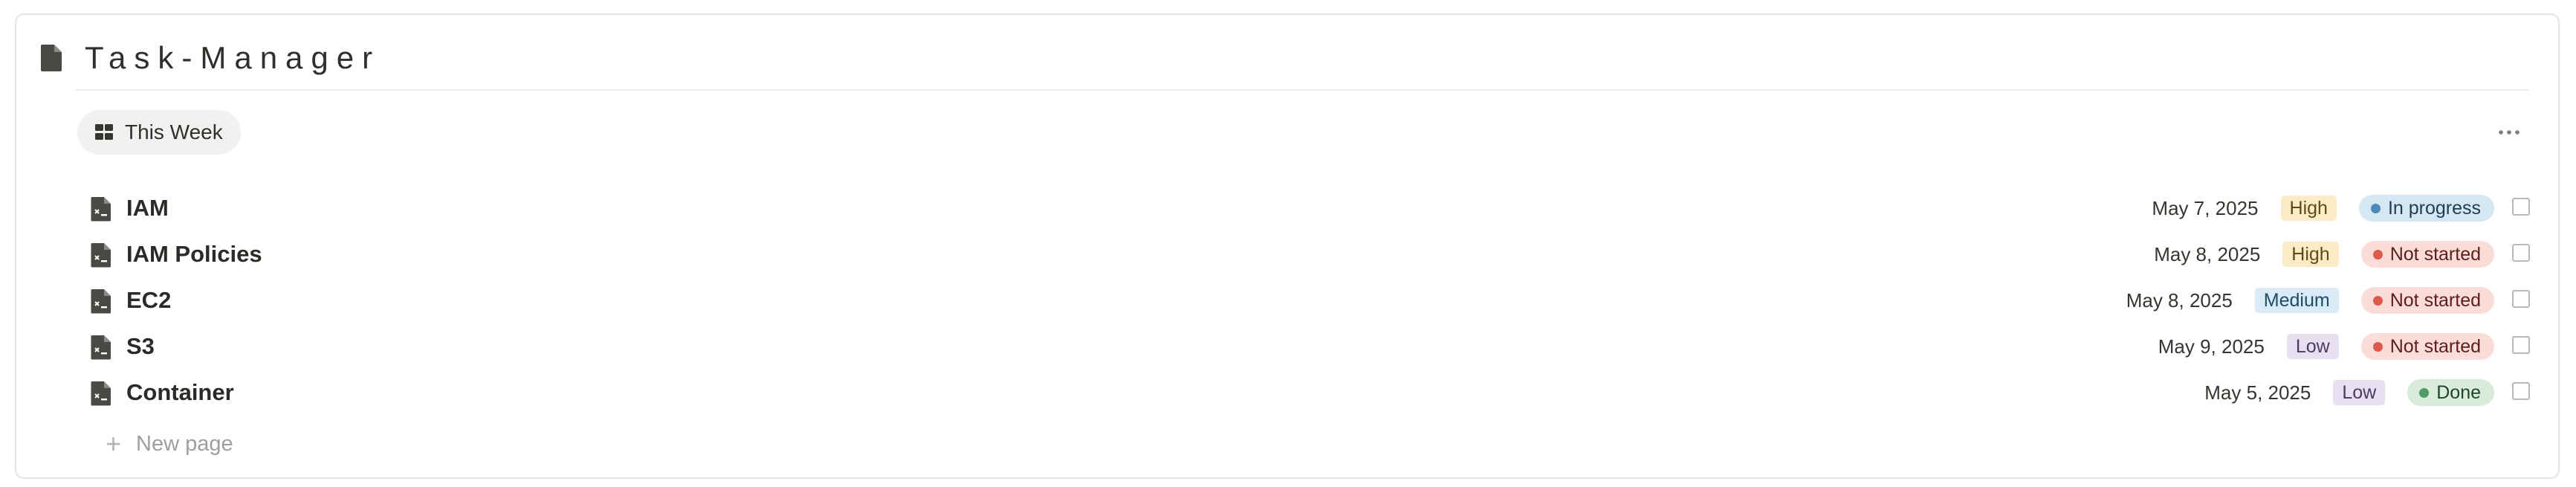 The width and height of the screenshot is (2576, 487). What do you see at coordinates (1287, 347) in the screenshot?
I see `table-row: S3 May 9, 2025 Low Not started` at bounding box center [1287, 347].